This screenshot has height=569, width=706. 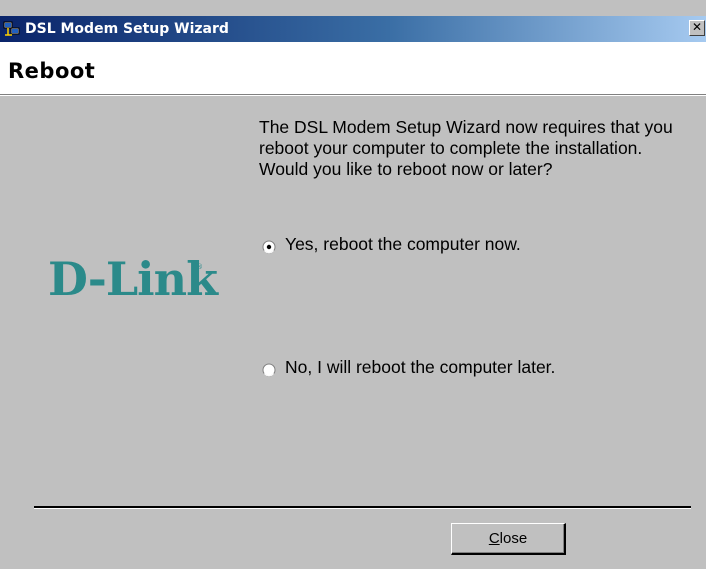 I want to click on wizard-header: Reboot, so click(x=353, y=68).